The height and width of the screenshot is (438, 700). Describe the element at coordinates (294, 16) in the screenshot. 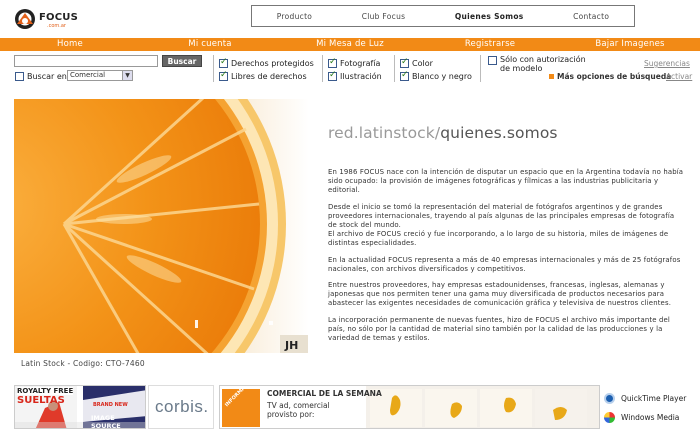

I see `topnav-producto: Producto` at that location.